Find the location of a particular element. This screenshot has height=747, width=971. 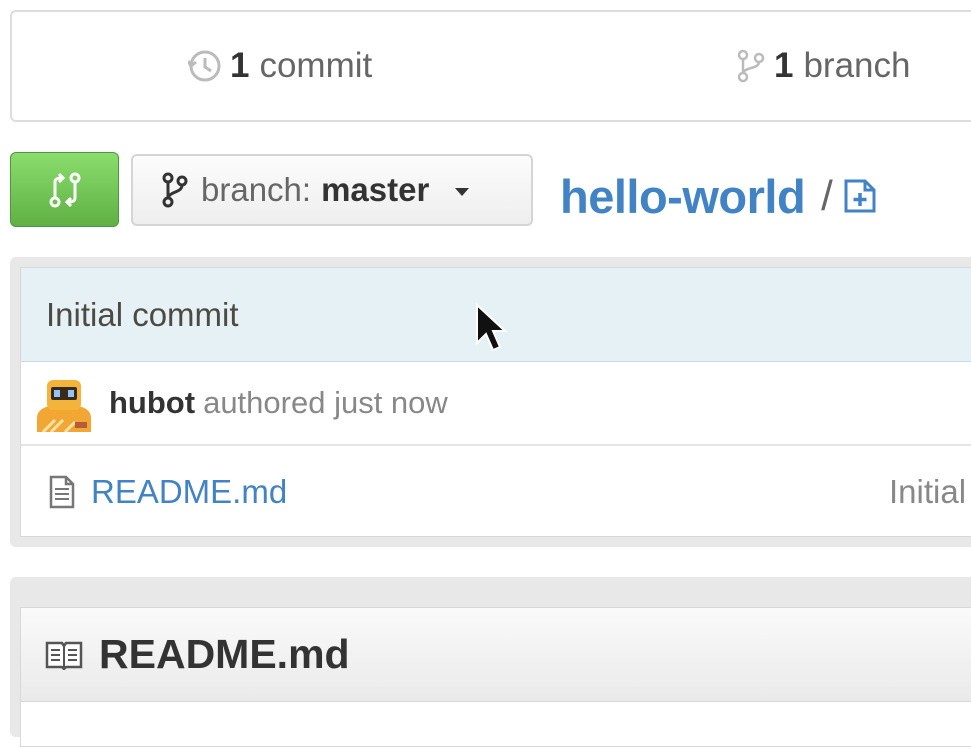

commits-stat-link: 1 commit is located at coordinates (280, 66).